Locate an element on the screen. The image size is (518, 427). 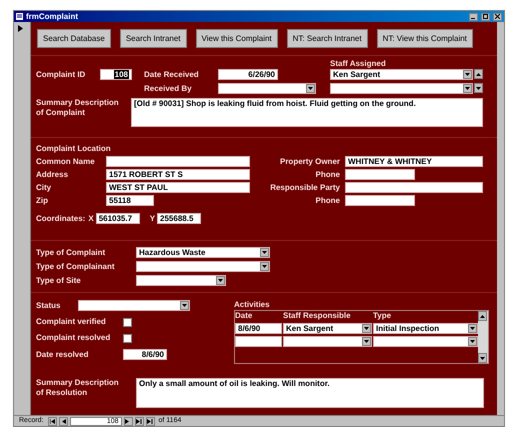
input-field: 55118 is located at coordinates (130, 200).